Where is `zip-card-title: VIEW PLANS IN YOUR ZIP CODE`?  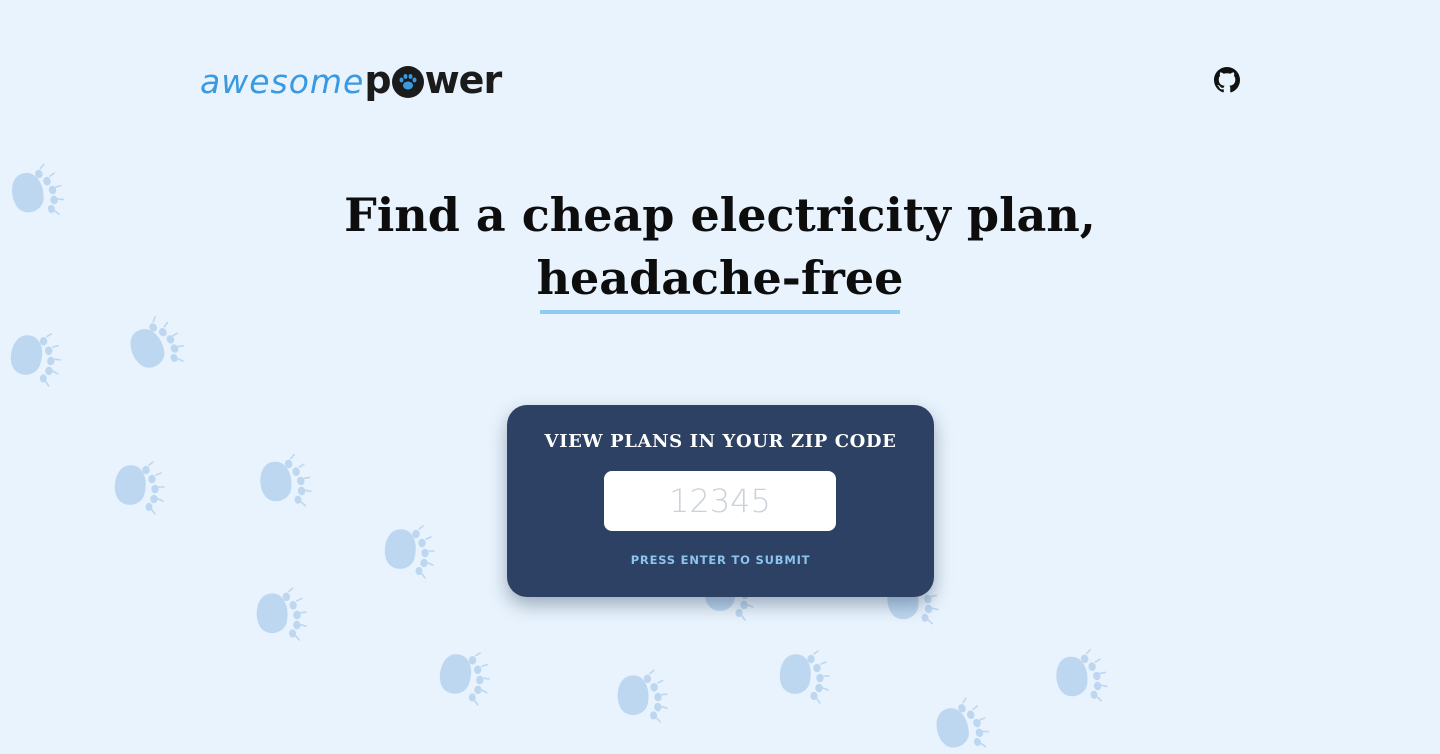
zip-card-title: VIEW PLANS IN YOUR ZIP CODE is located at coordinates (720, 441).